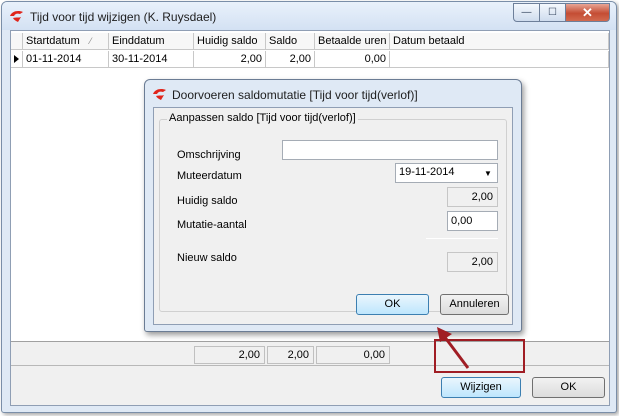  Describe the element at coordinates (212, 225) in the screenshot. I see `mutatie-aantal-label: Mutatie-aantal` at that location.